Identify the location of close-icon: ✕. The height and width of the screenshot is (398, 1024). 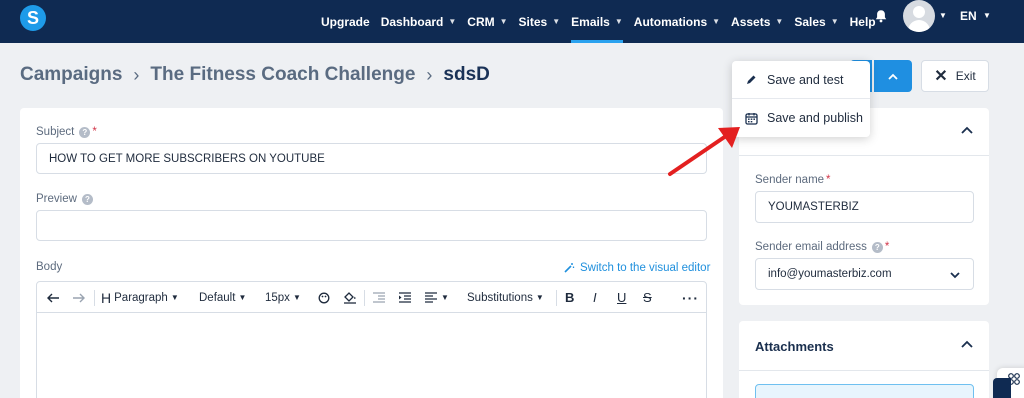
(941, 76).